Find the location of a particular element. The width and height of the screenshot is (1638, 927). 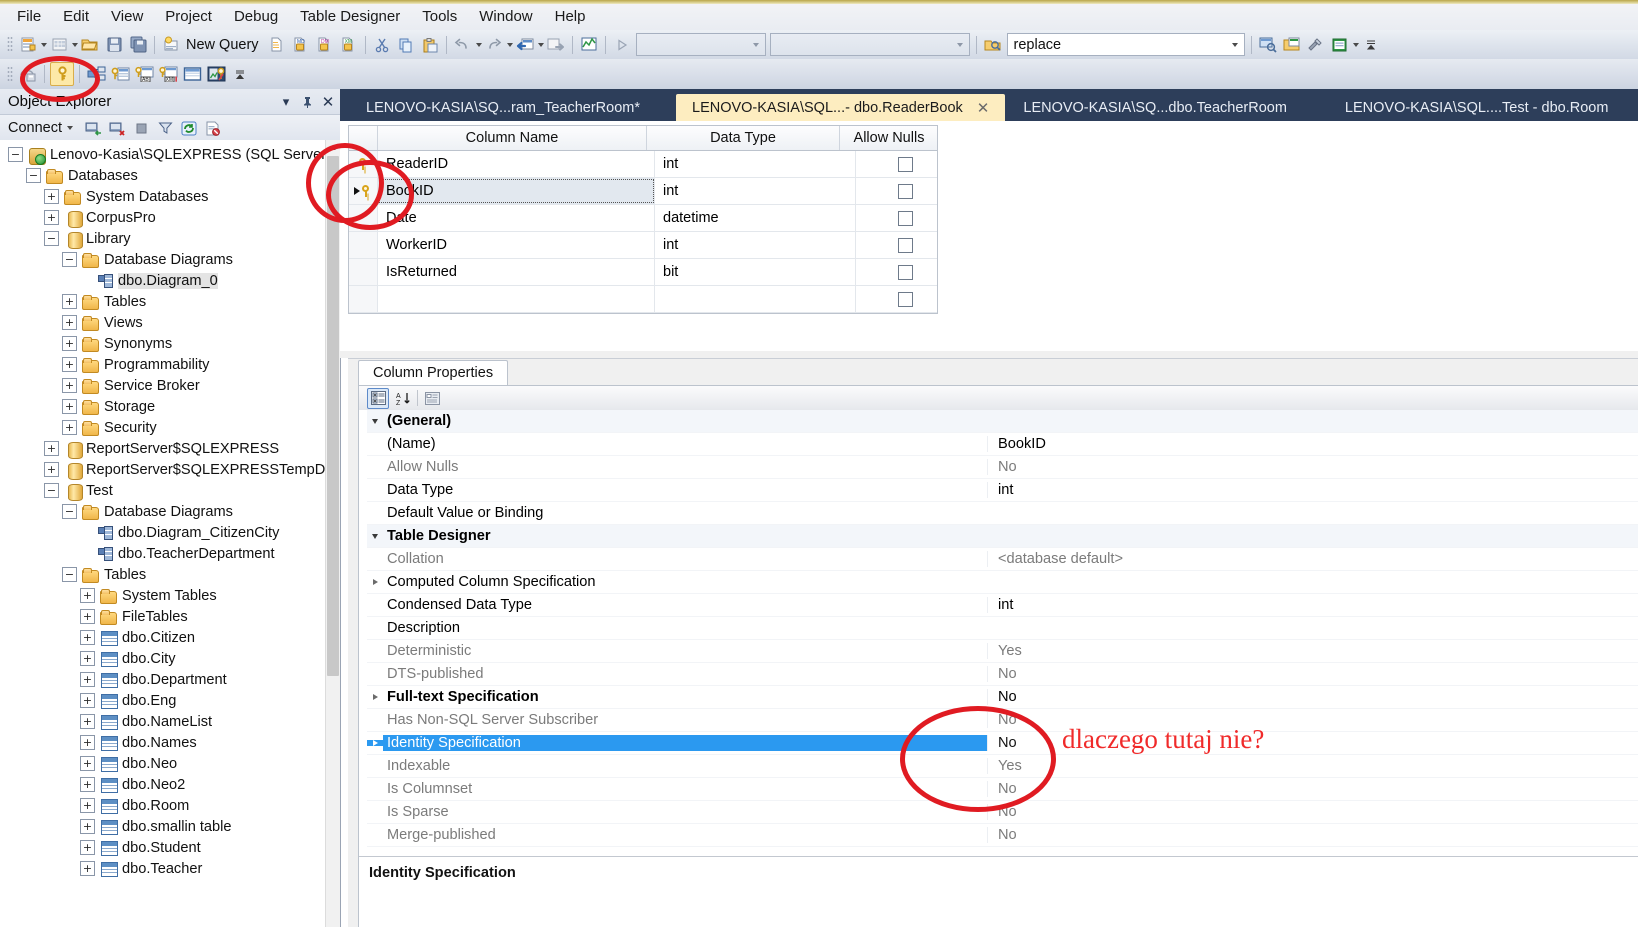

tree-item: + dbo.NameList is located at coordinates (170, 721).